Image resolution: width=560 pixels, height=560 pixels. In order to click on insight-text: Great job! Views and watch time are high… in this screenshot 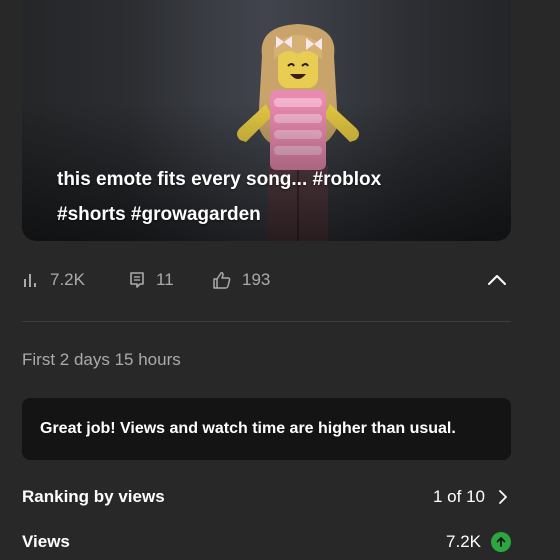, I will do `click(248, 428)`.